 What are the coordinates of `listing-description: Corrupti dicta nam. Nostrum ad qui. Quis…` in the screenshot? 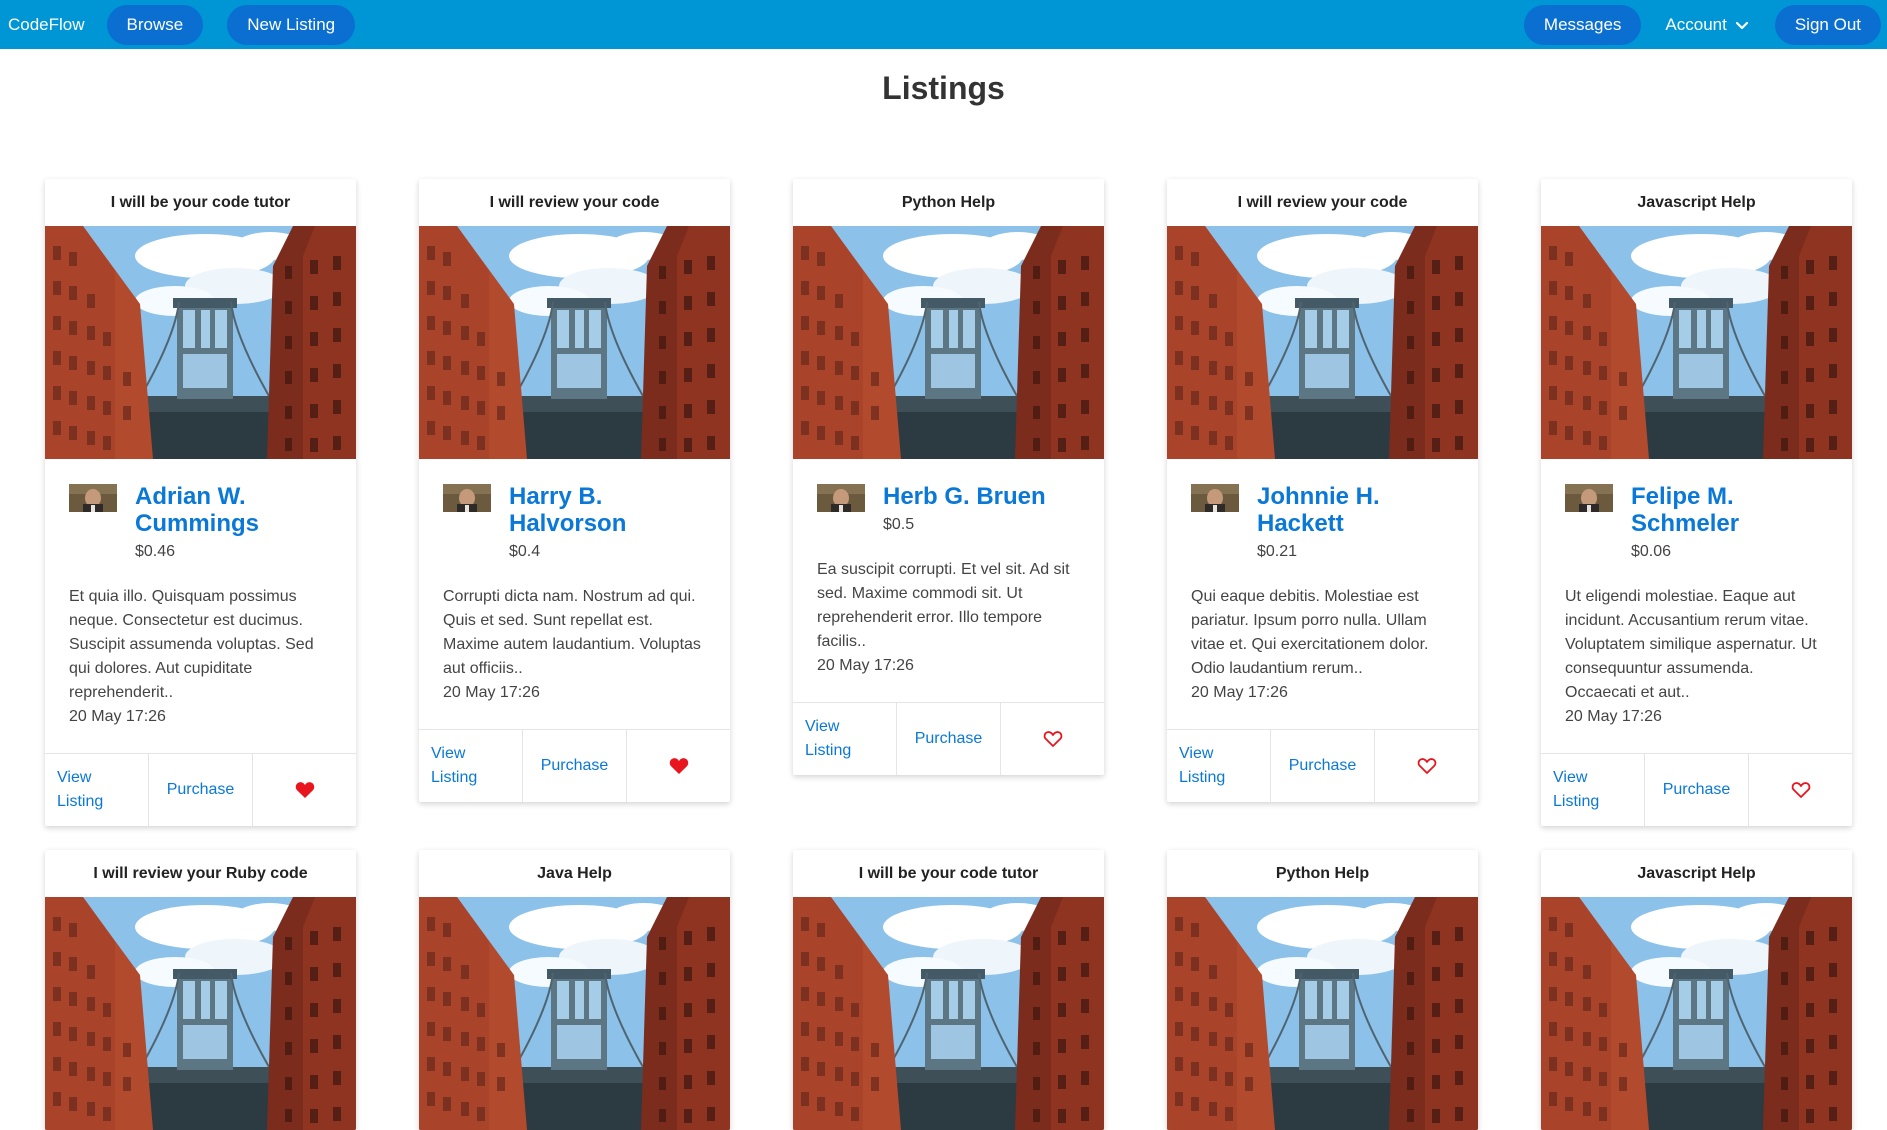 It's located at (572, 632).